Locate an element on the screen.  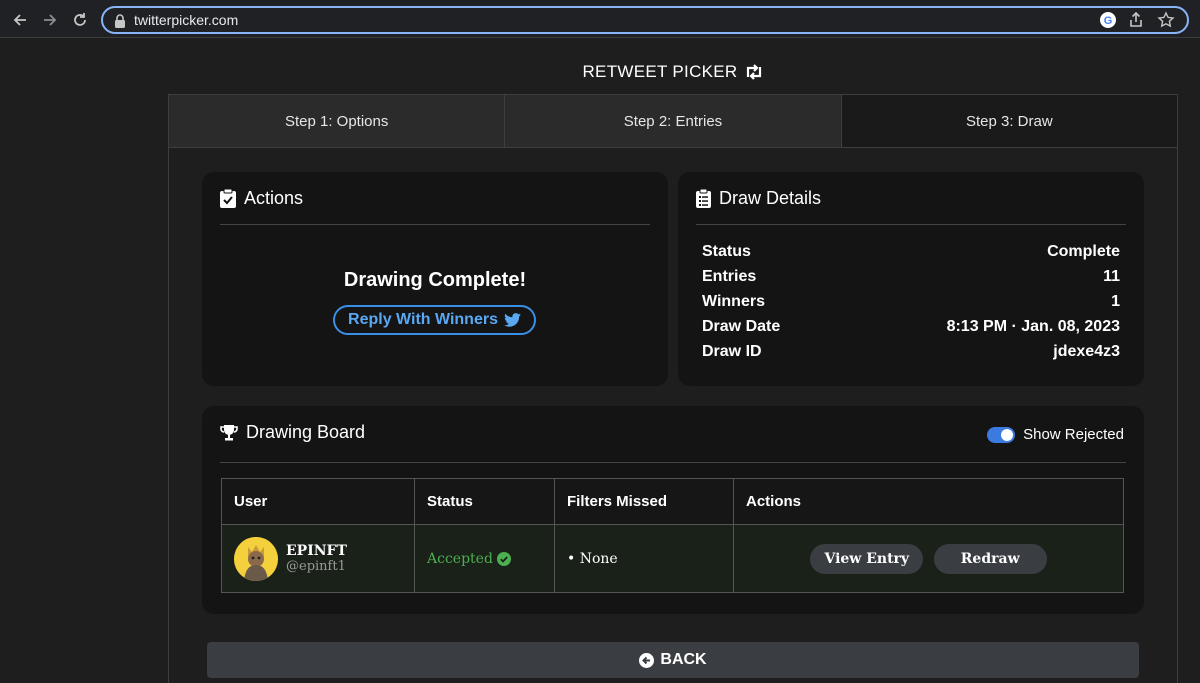
back-button: BACK is located at coordinates (673, 660).